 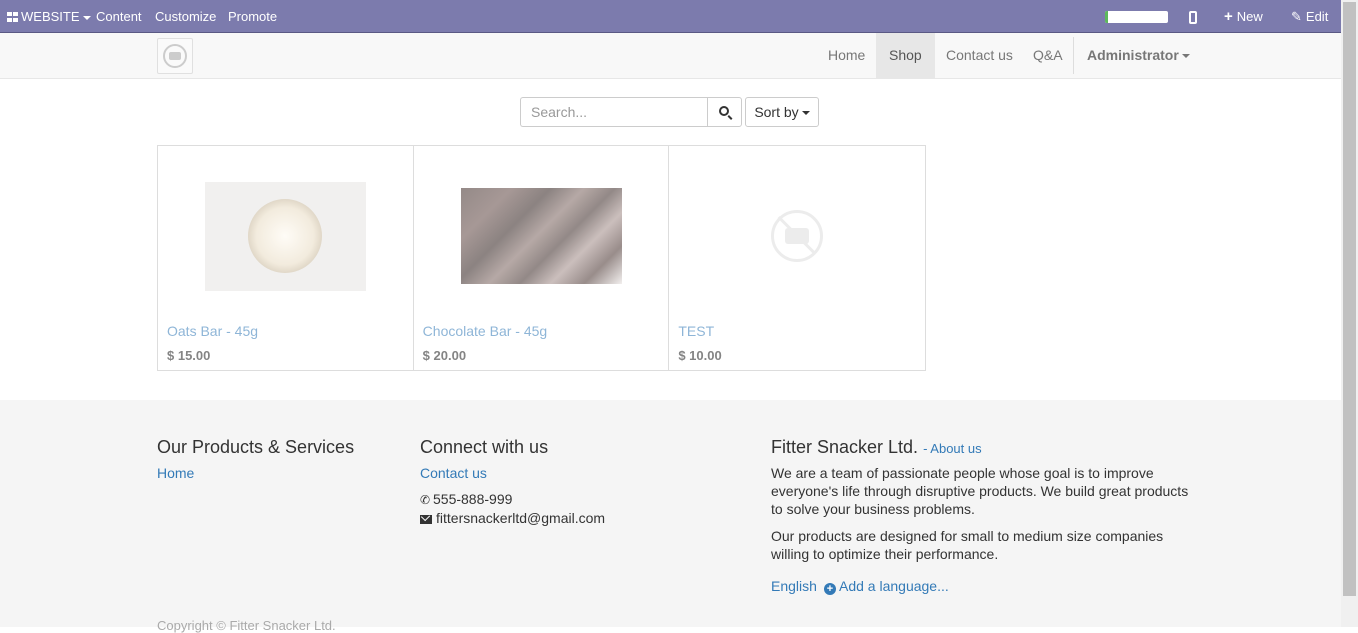 I want to click on user-menu-label: Administrator, so click(x=1133, y=55).